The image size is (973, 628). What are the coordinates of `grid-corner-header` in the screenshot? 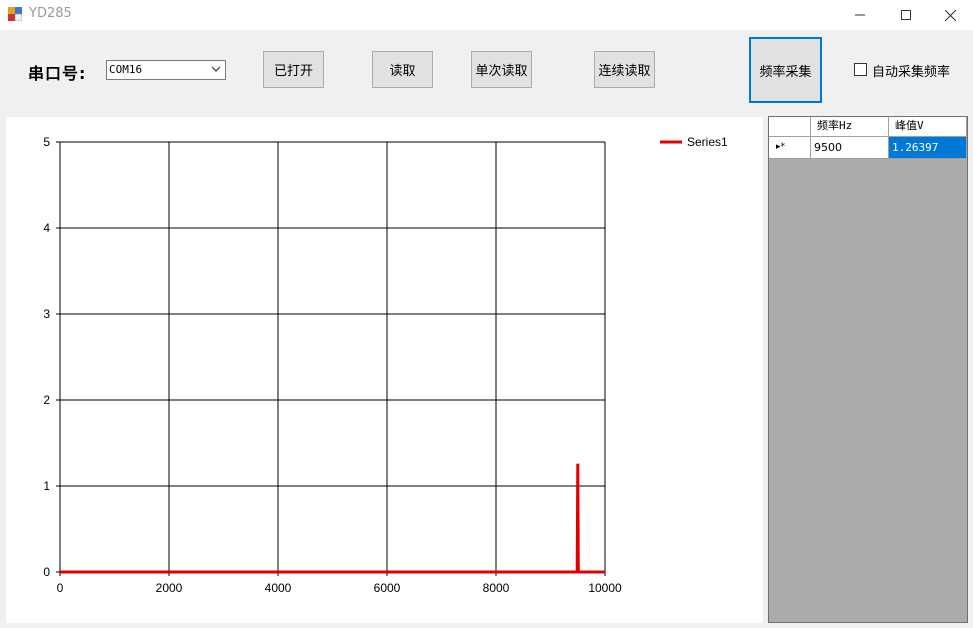 It's located at (790, 127).